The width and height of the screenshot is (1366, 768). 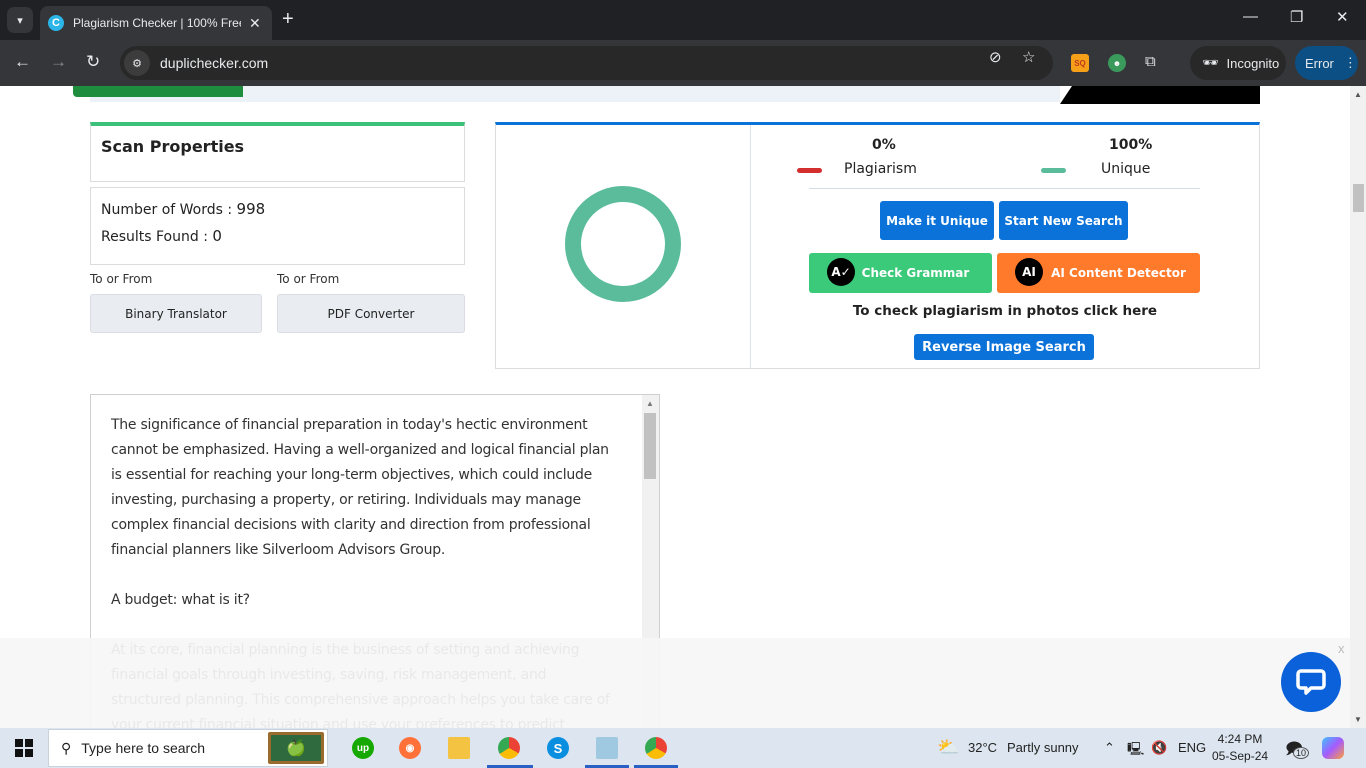 What do you see at coordinates (277, 236) in the screenshot?
I see `results-found: Results Found : 0` at bounding box center [277, 236].